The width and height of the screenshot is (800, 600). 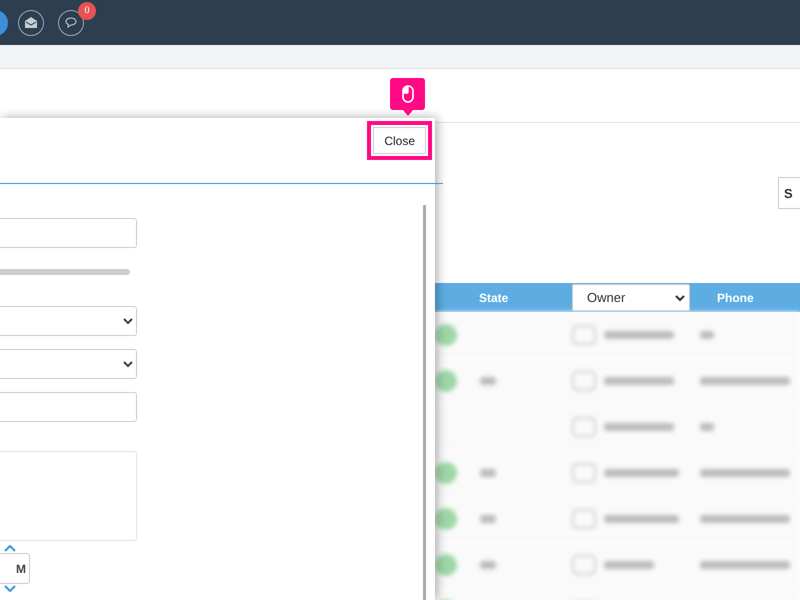 I want to click on mail-icon, so click(x=31, y=22).